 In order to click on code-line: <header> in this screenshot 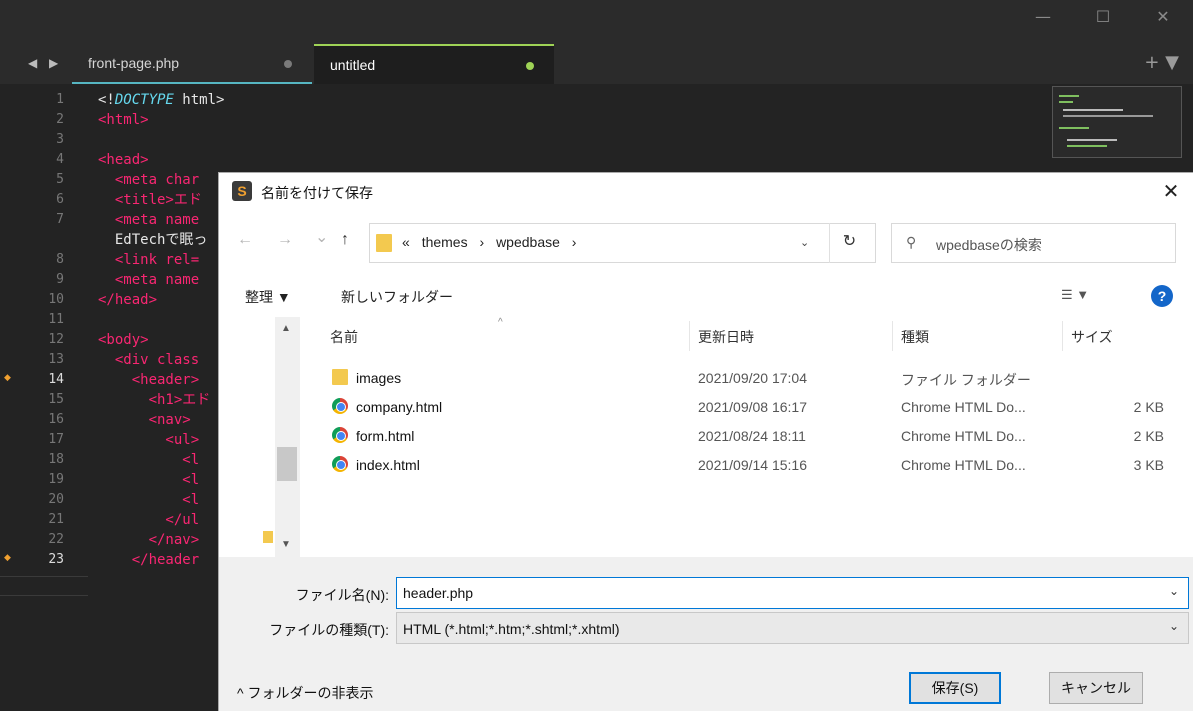, I will do `click(149, 380)`.